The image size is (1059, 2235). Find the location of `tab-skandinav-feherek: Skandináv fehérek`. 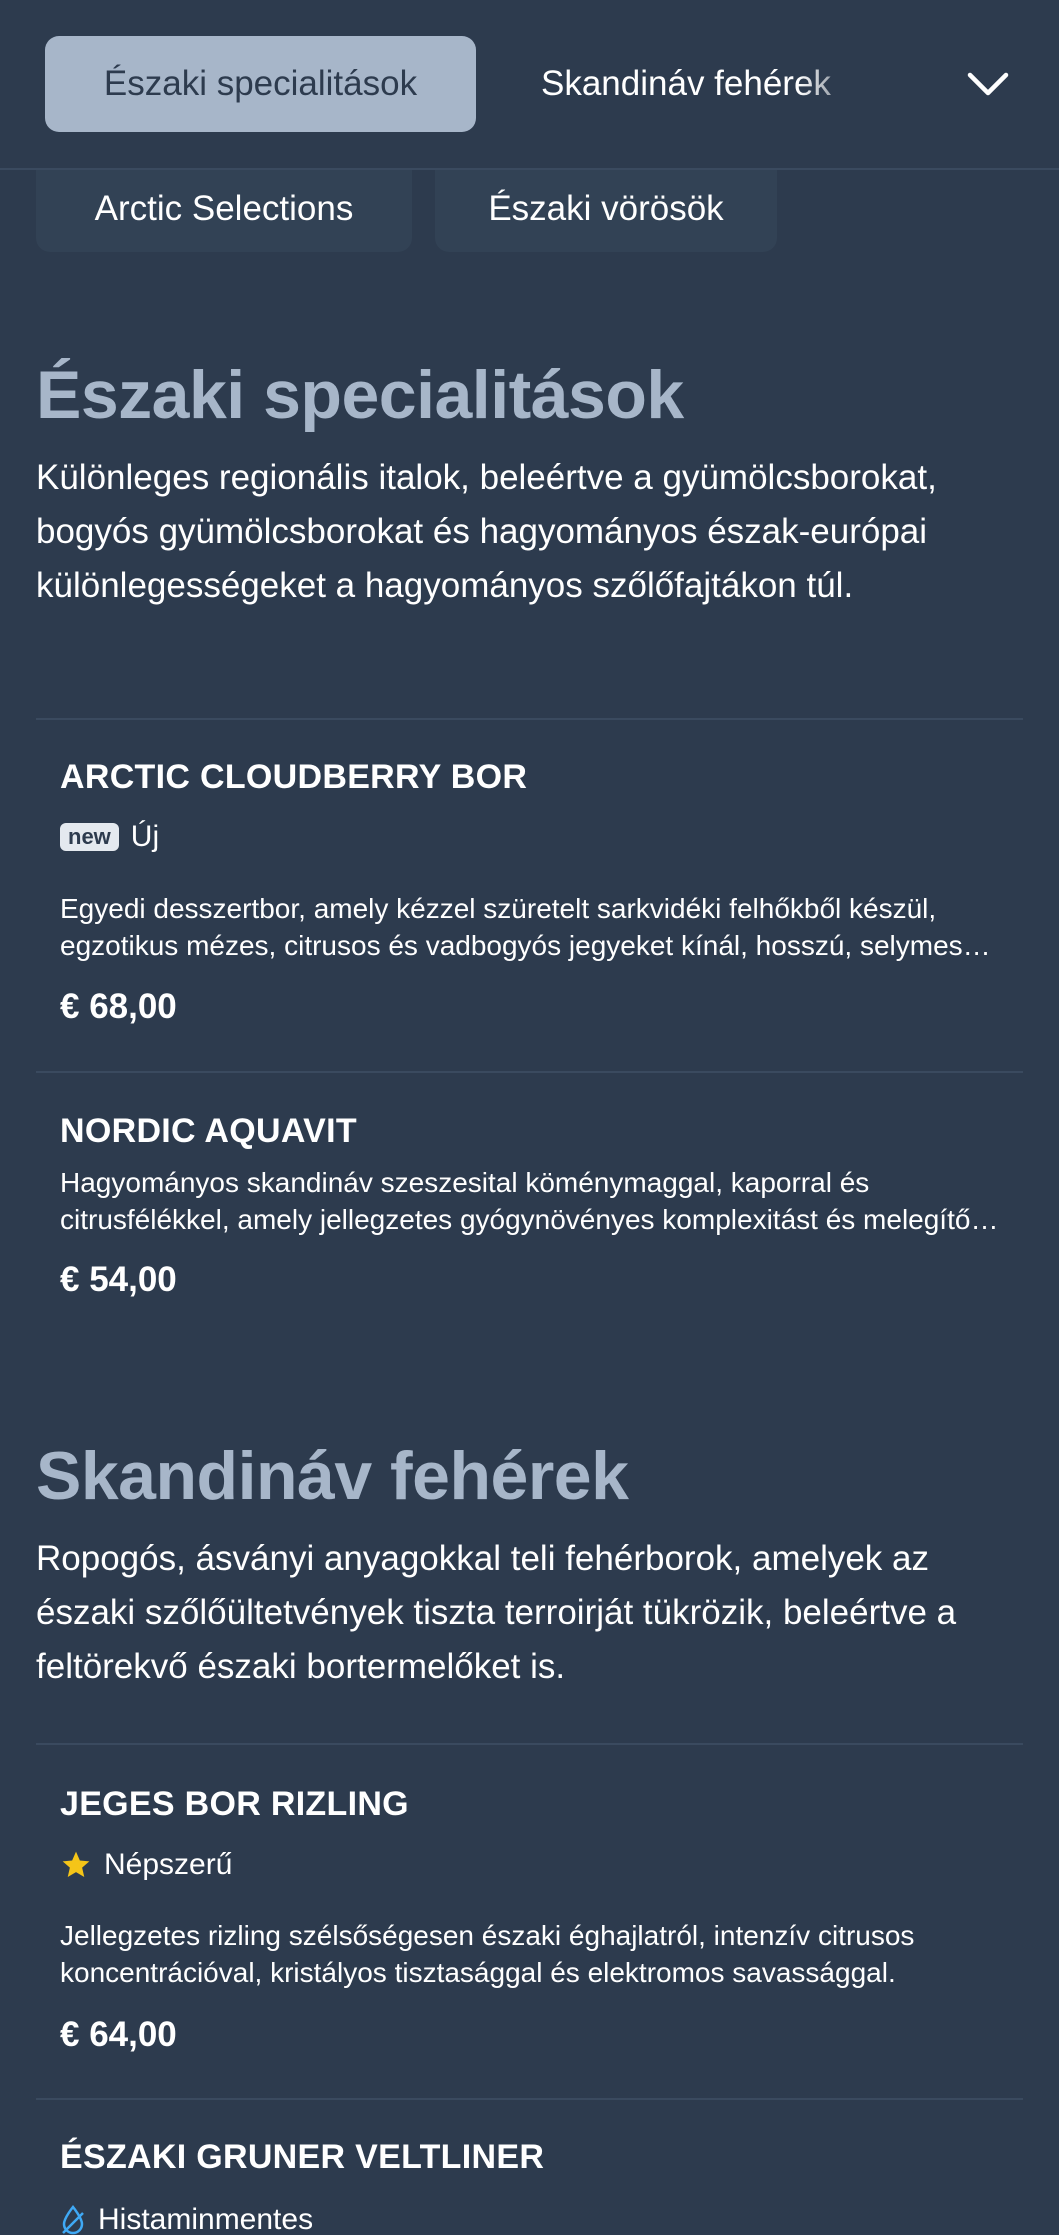

tab-skandinav-feherek: Skandináv fehérek is located at coordinates (706, 84).